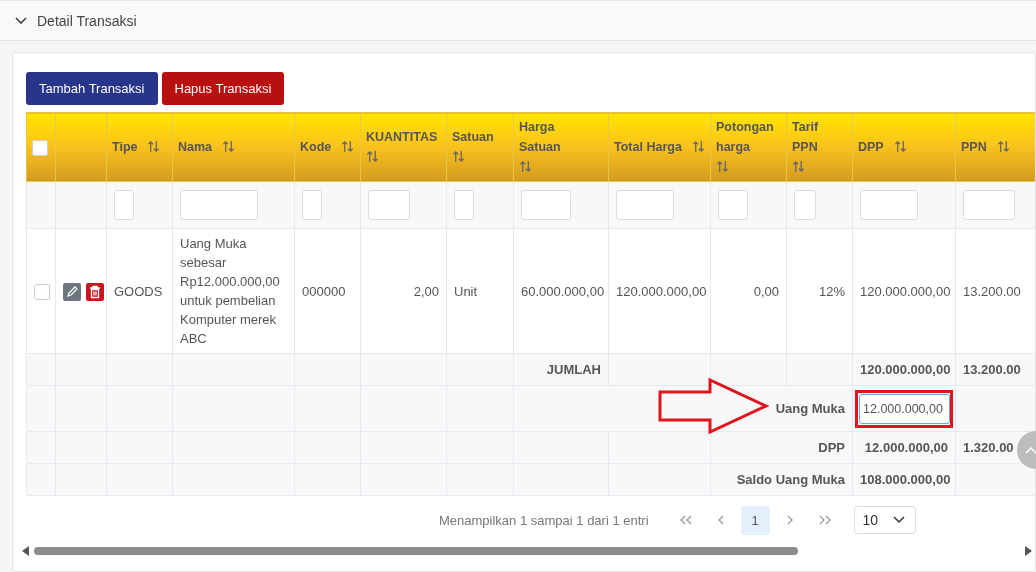 This screenshot has height=572, width=1036. I want to click on edit-icon, so click(72, 291).